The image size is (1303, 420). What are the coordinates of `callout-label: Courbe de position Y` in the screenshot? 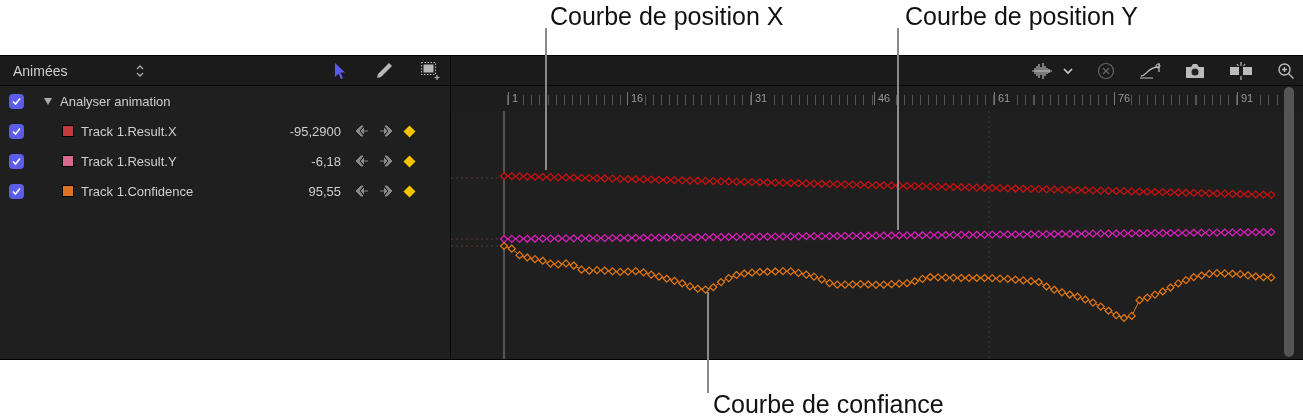 It's located at (1022, 16).